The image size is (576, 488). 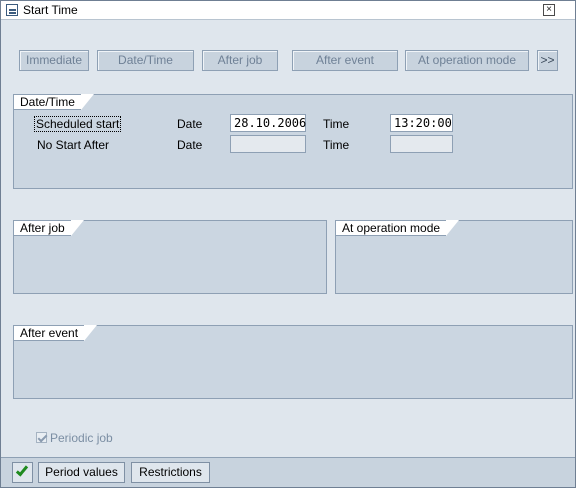 I want to click on no-start-after-date-label: Date, so click(x=190, y=145).